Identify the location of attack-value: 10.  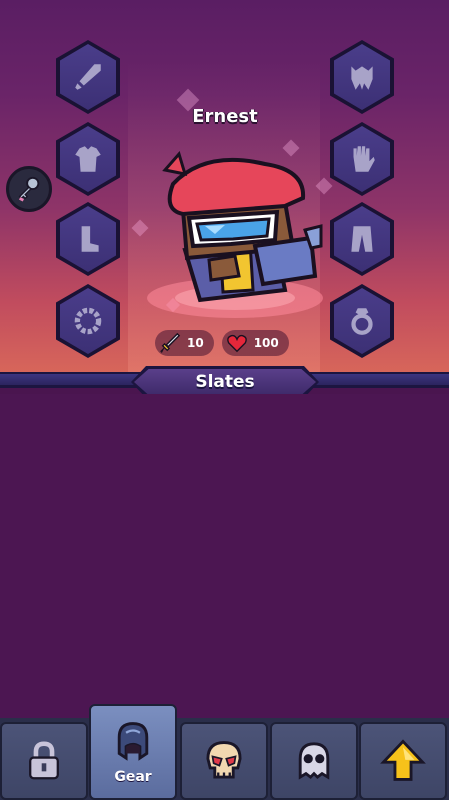
(195, 343).